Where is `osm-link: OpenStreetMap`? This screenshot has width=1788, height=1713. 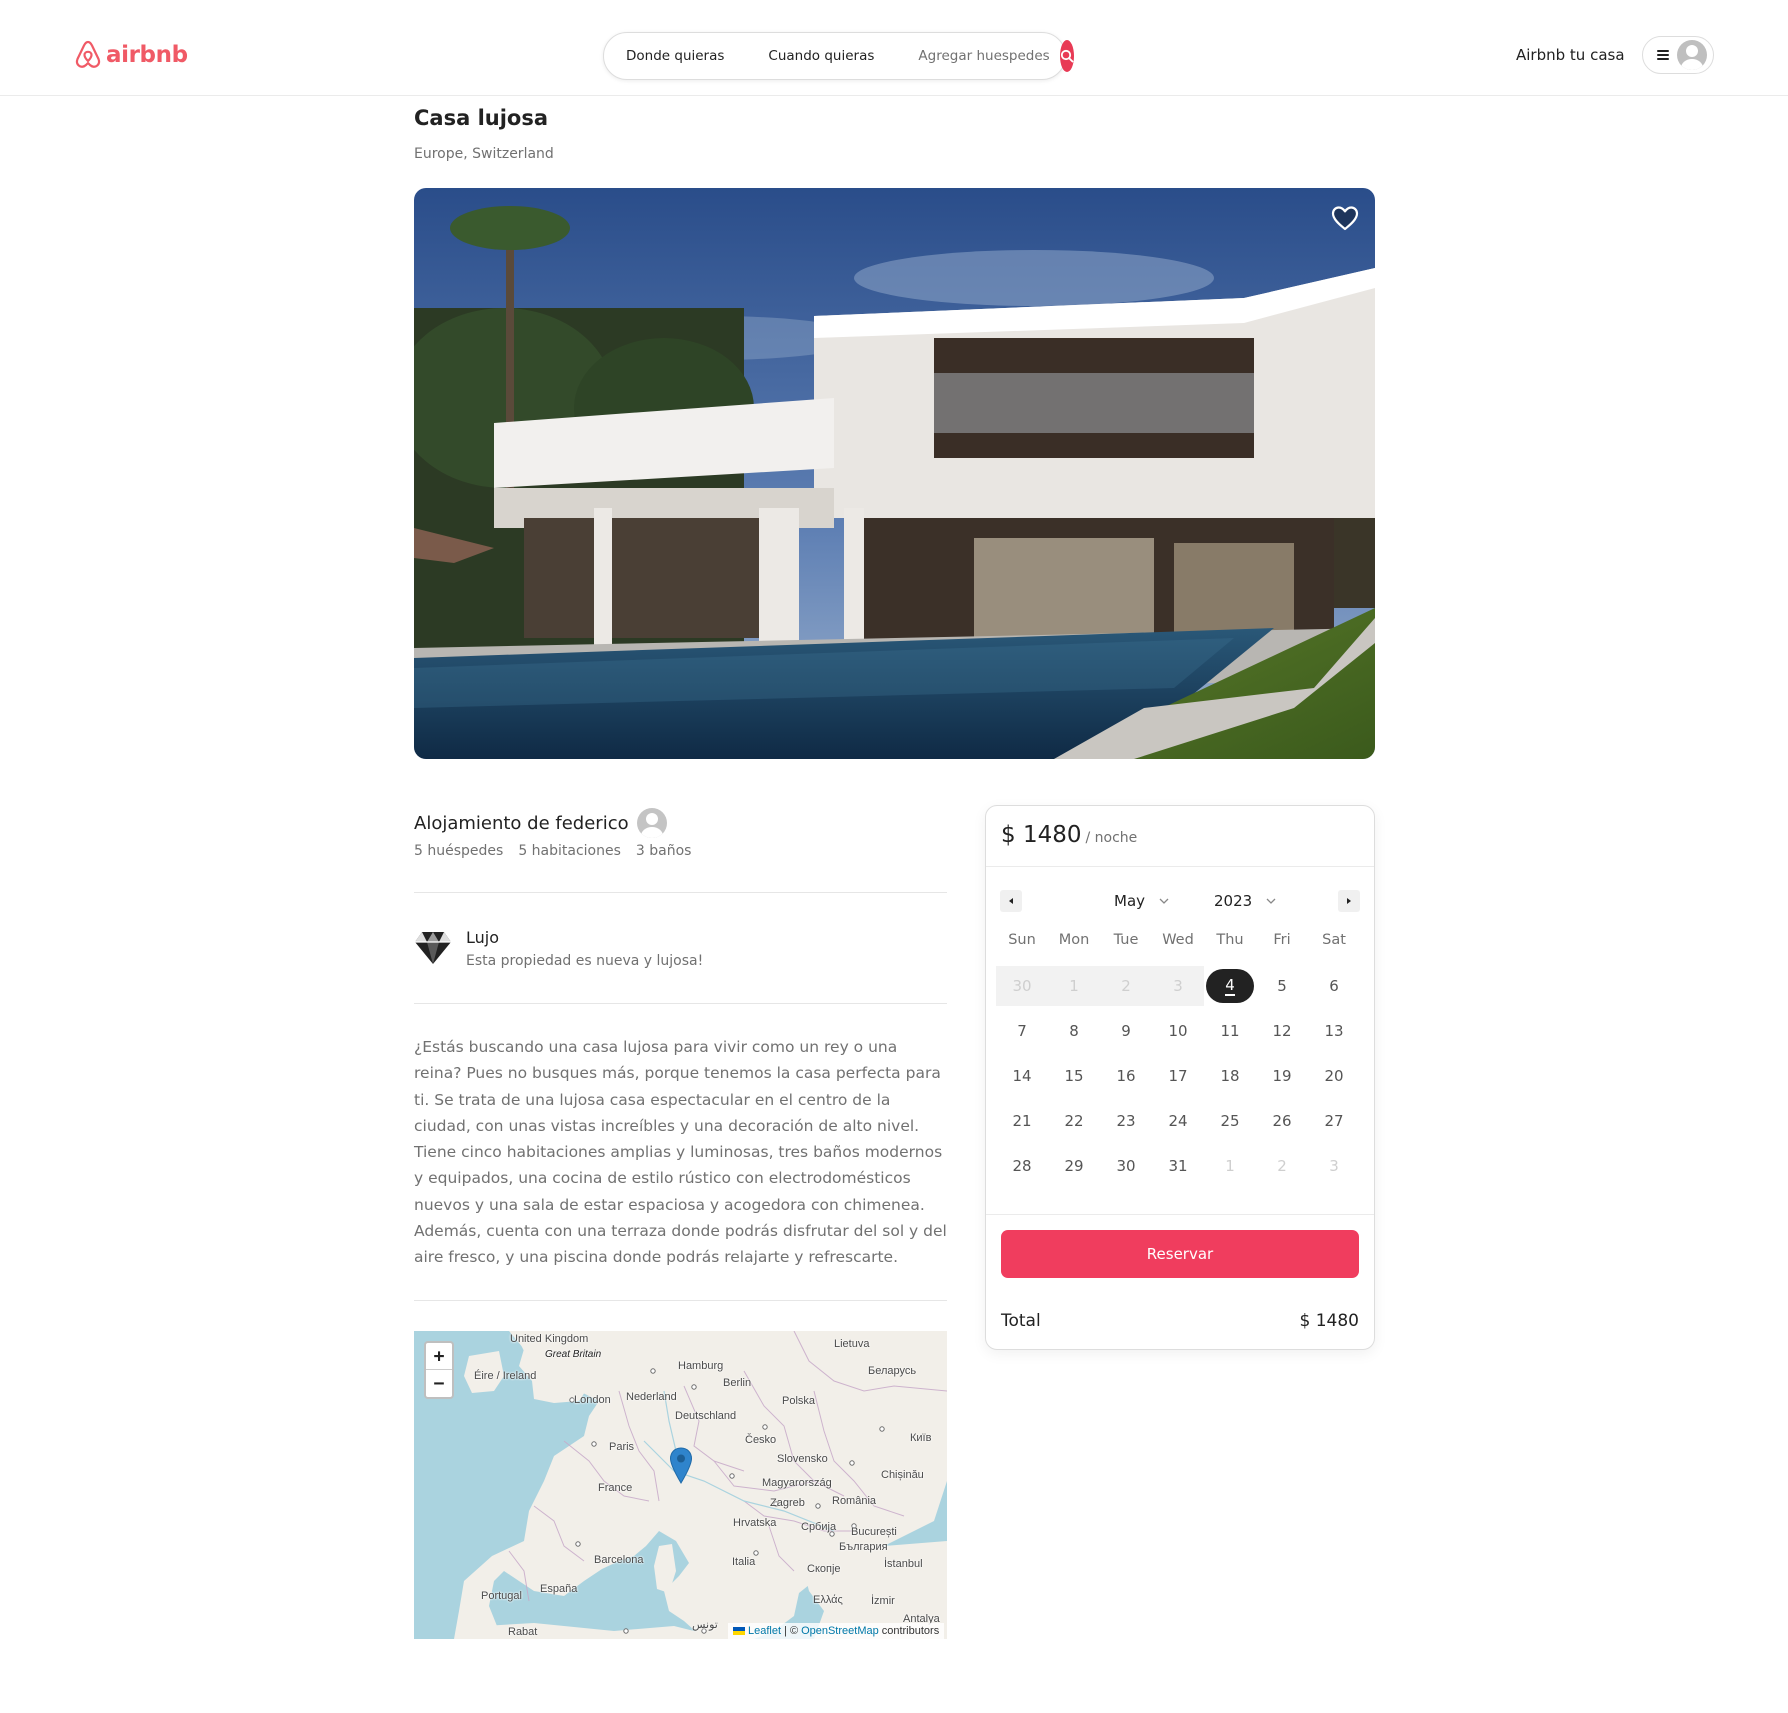
osm-link: OpenStreetMap is located at coordinates (840, 1631).